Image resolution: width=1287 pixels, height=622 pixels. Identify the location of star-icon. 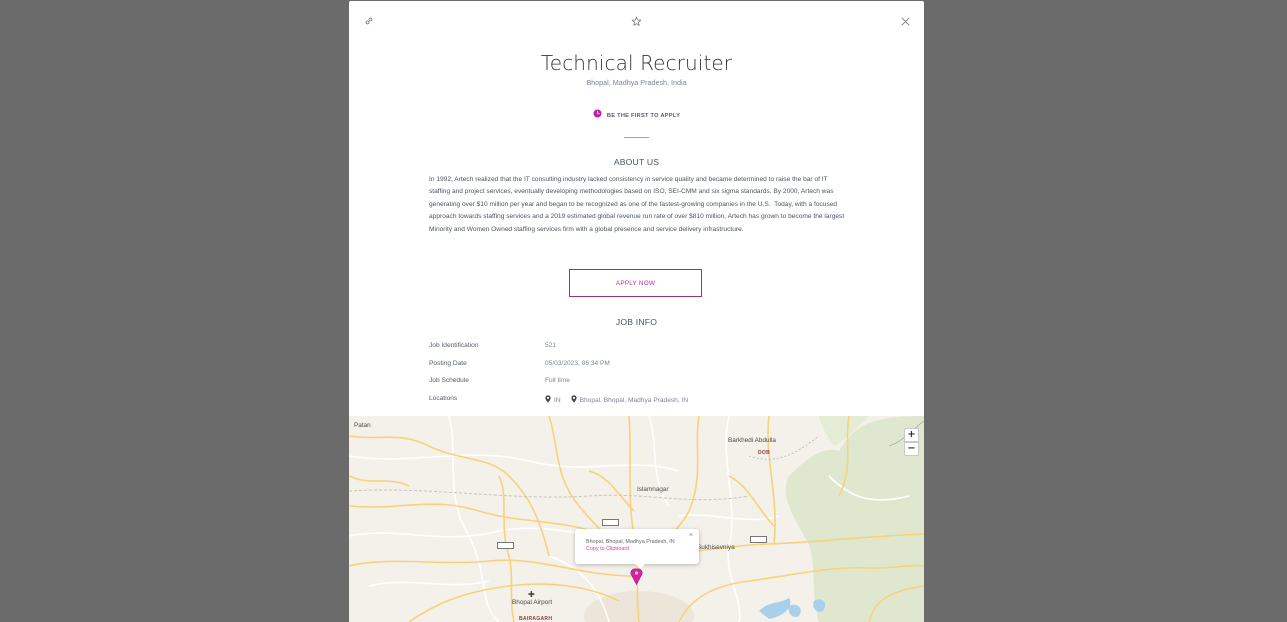
(636, 21).